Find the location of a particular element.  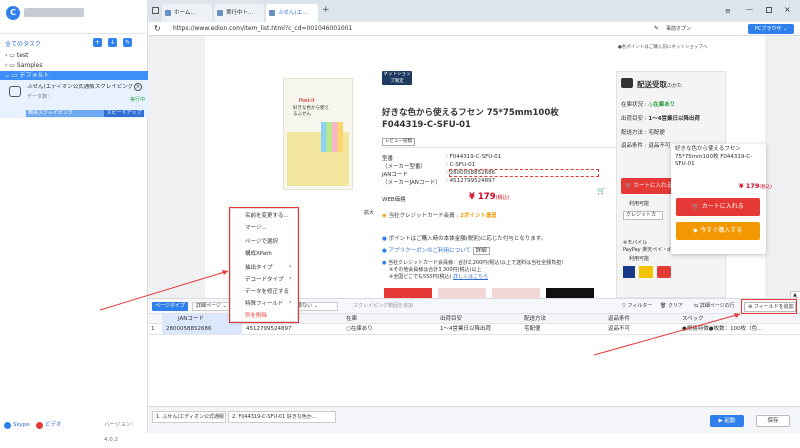

start-button: ▶ 起動 is located at coordinates (727, 421).